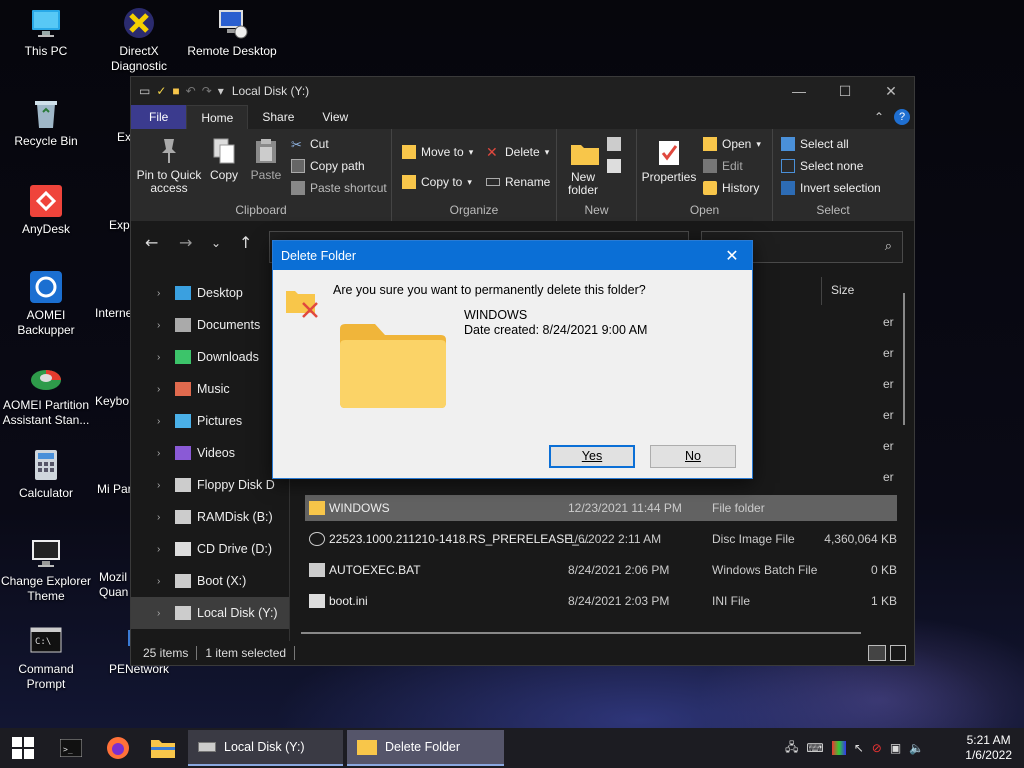  Describe the element at coordinates (335, 117) in the screenshot. I see `tab-view: View` at that location.